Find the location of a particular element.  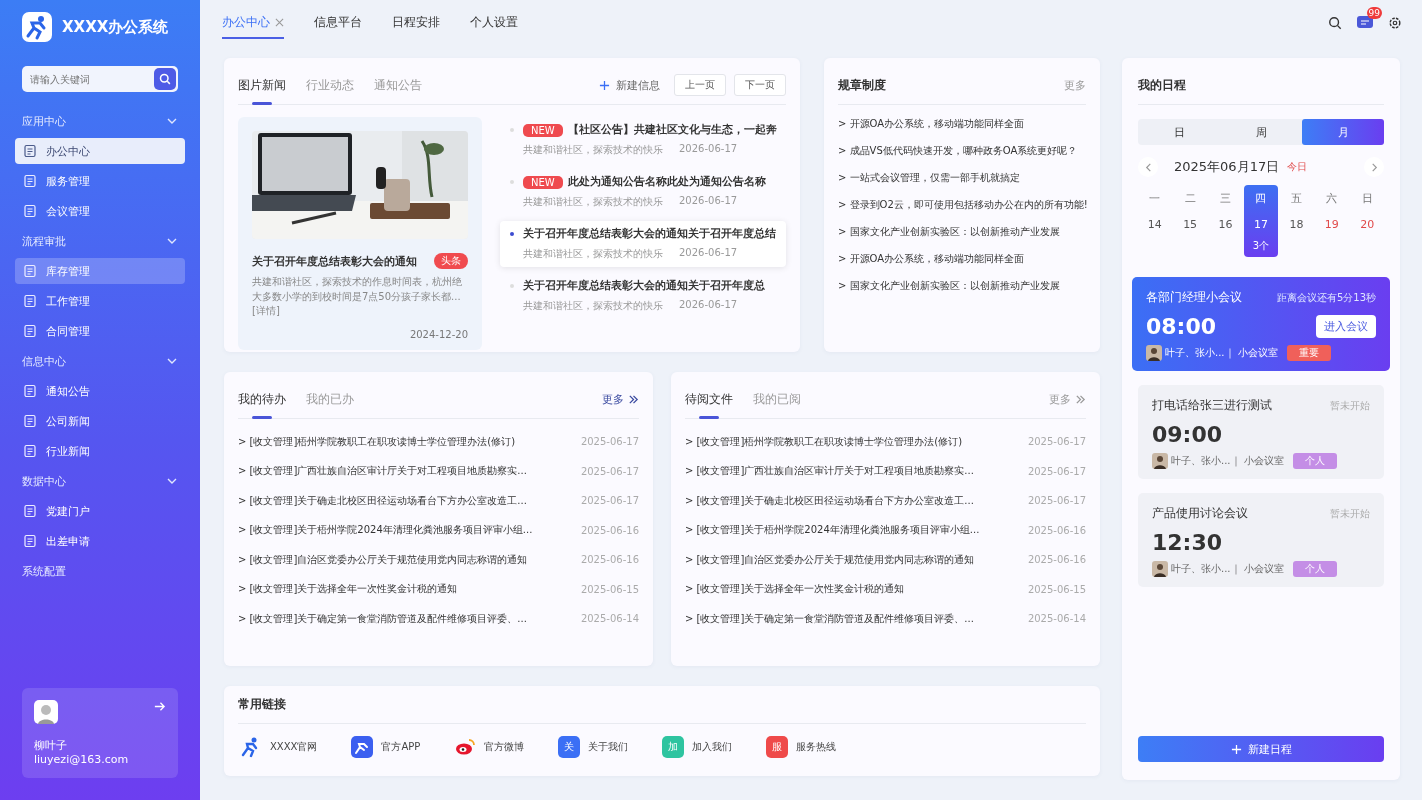

card-title: 规章制度 is located at coordinates (862, 85).